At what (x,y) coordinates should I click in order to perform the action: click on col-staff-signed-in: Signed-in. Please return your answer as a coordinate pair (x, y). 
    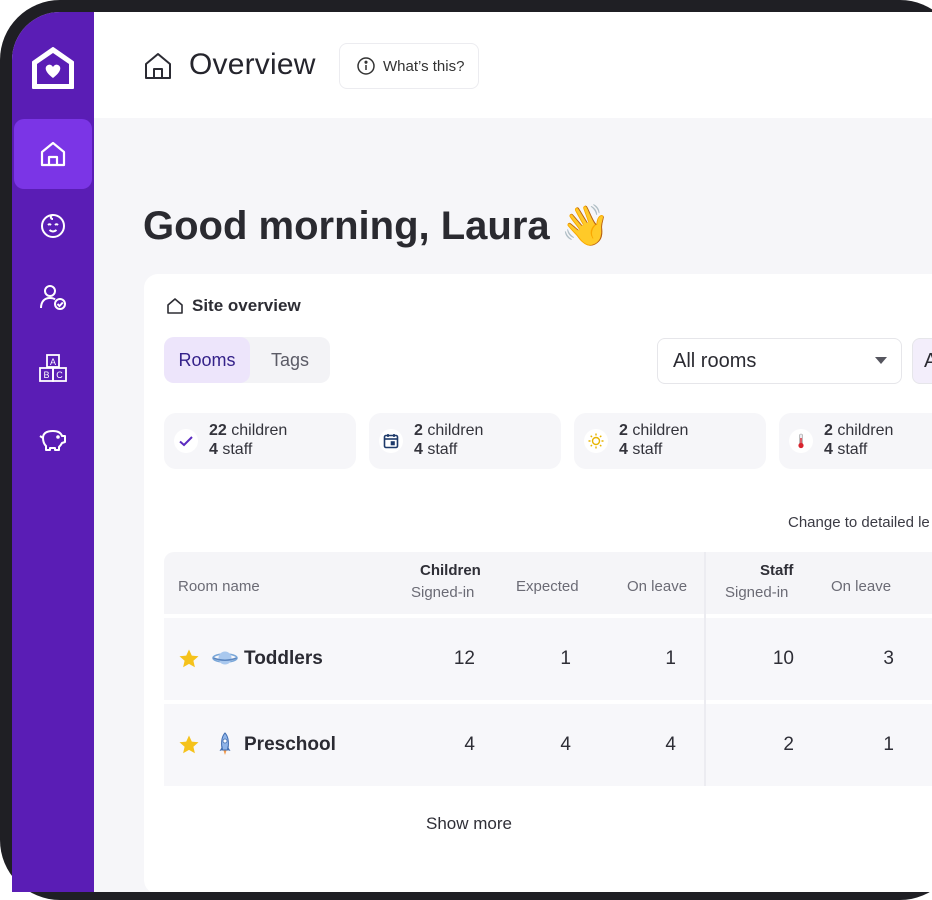
    Looking at the image, I should click on (757, 592).